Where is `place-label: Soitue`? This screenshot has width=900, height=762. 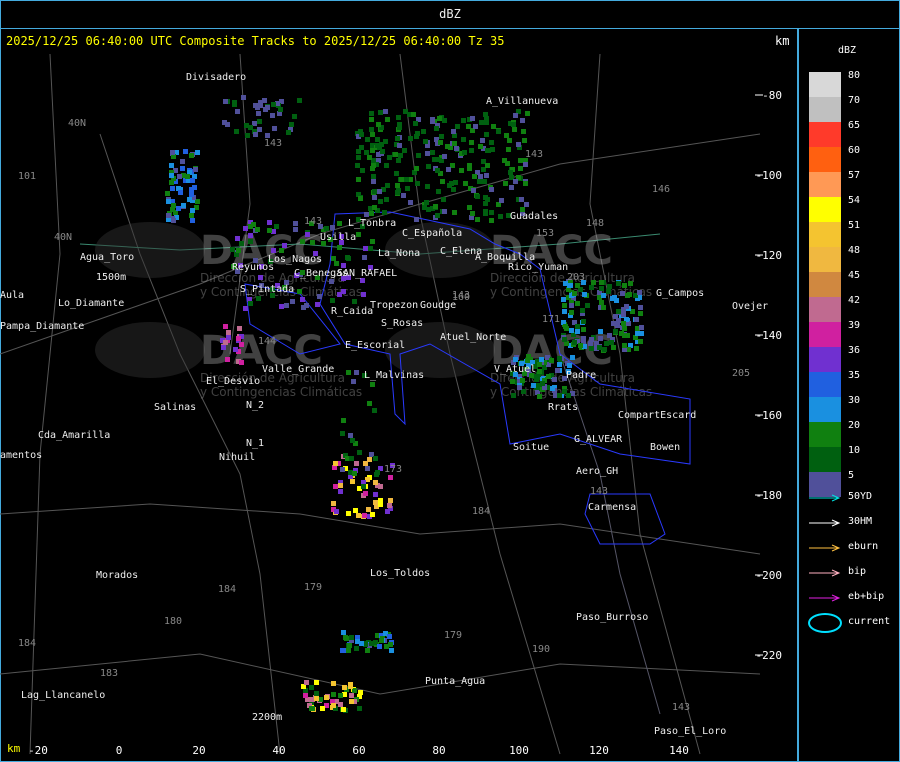 place-label: Soitue is located at coordinates (531, 447).